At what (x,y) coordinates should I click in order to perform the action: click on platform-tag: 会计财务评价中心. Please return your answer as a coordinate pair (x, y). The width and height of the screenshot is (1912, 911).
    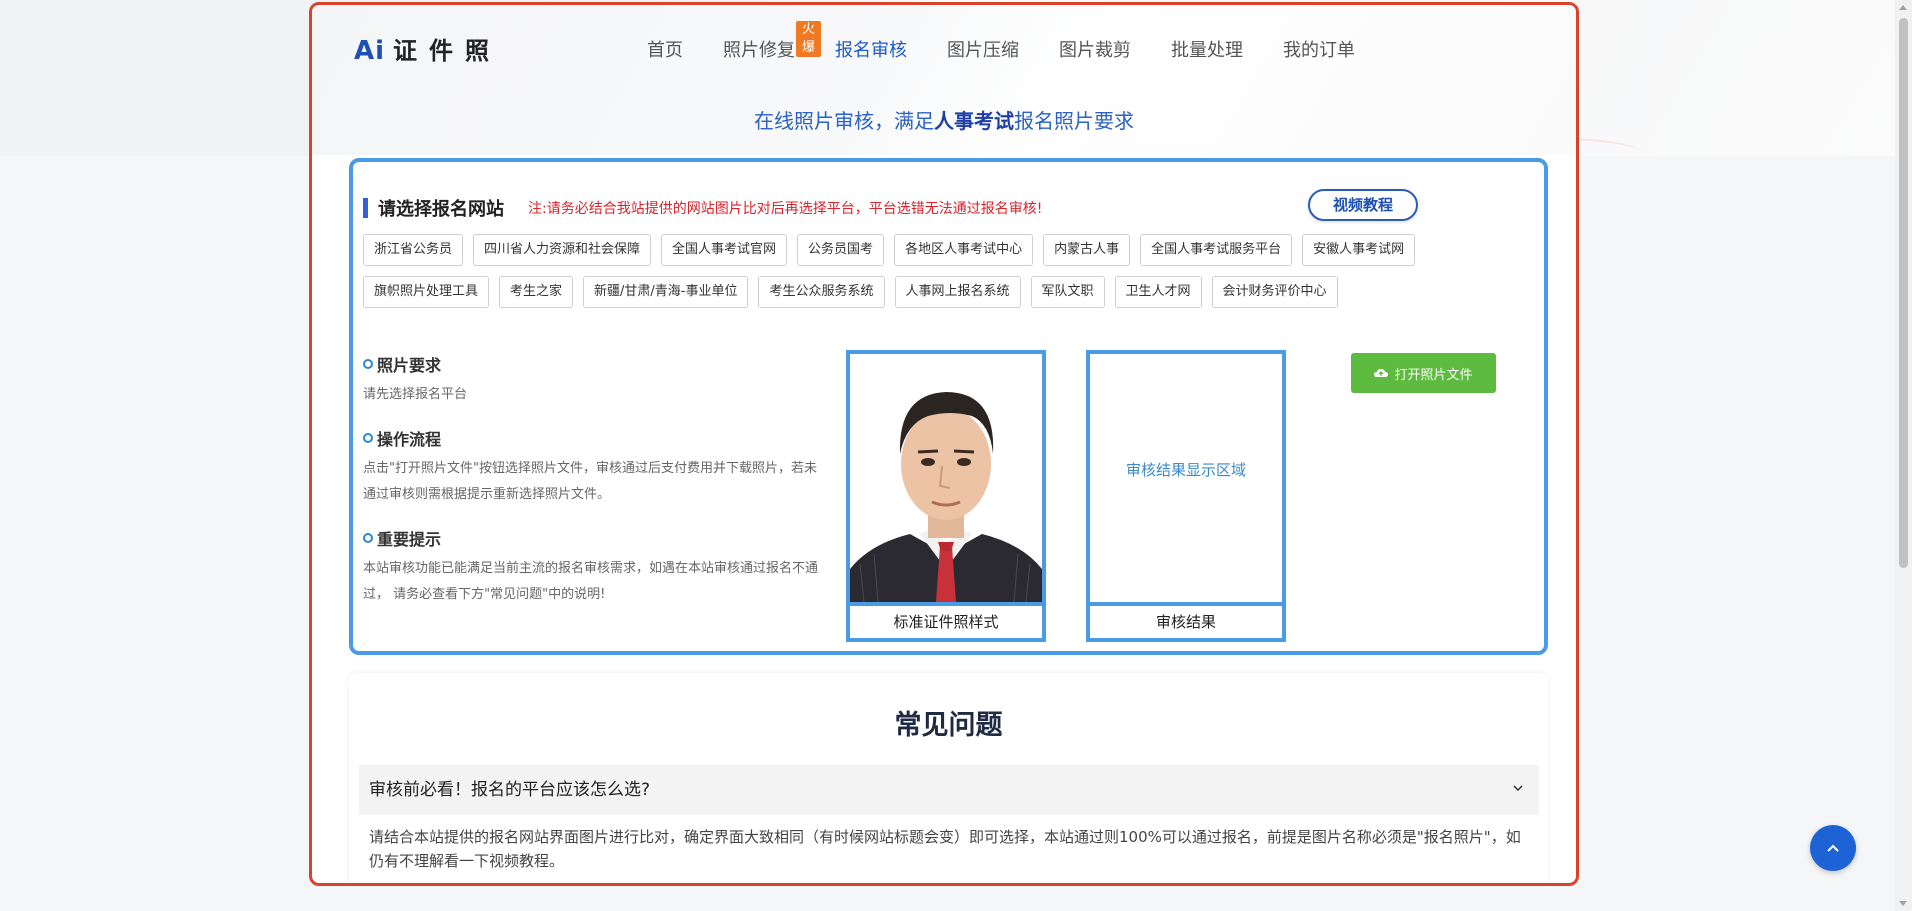
    Looking at the image, I should click on (1274, 292).